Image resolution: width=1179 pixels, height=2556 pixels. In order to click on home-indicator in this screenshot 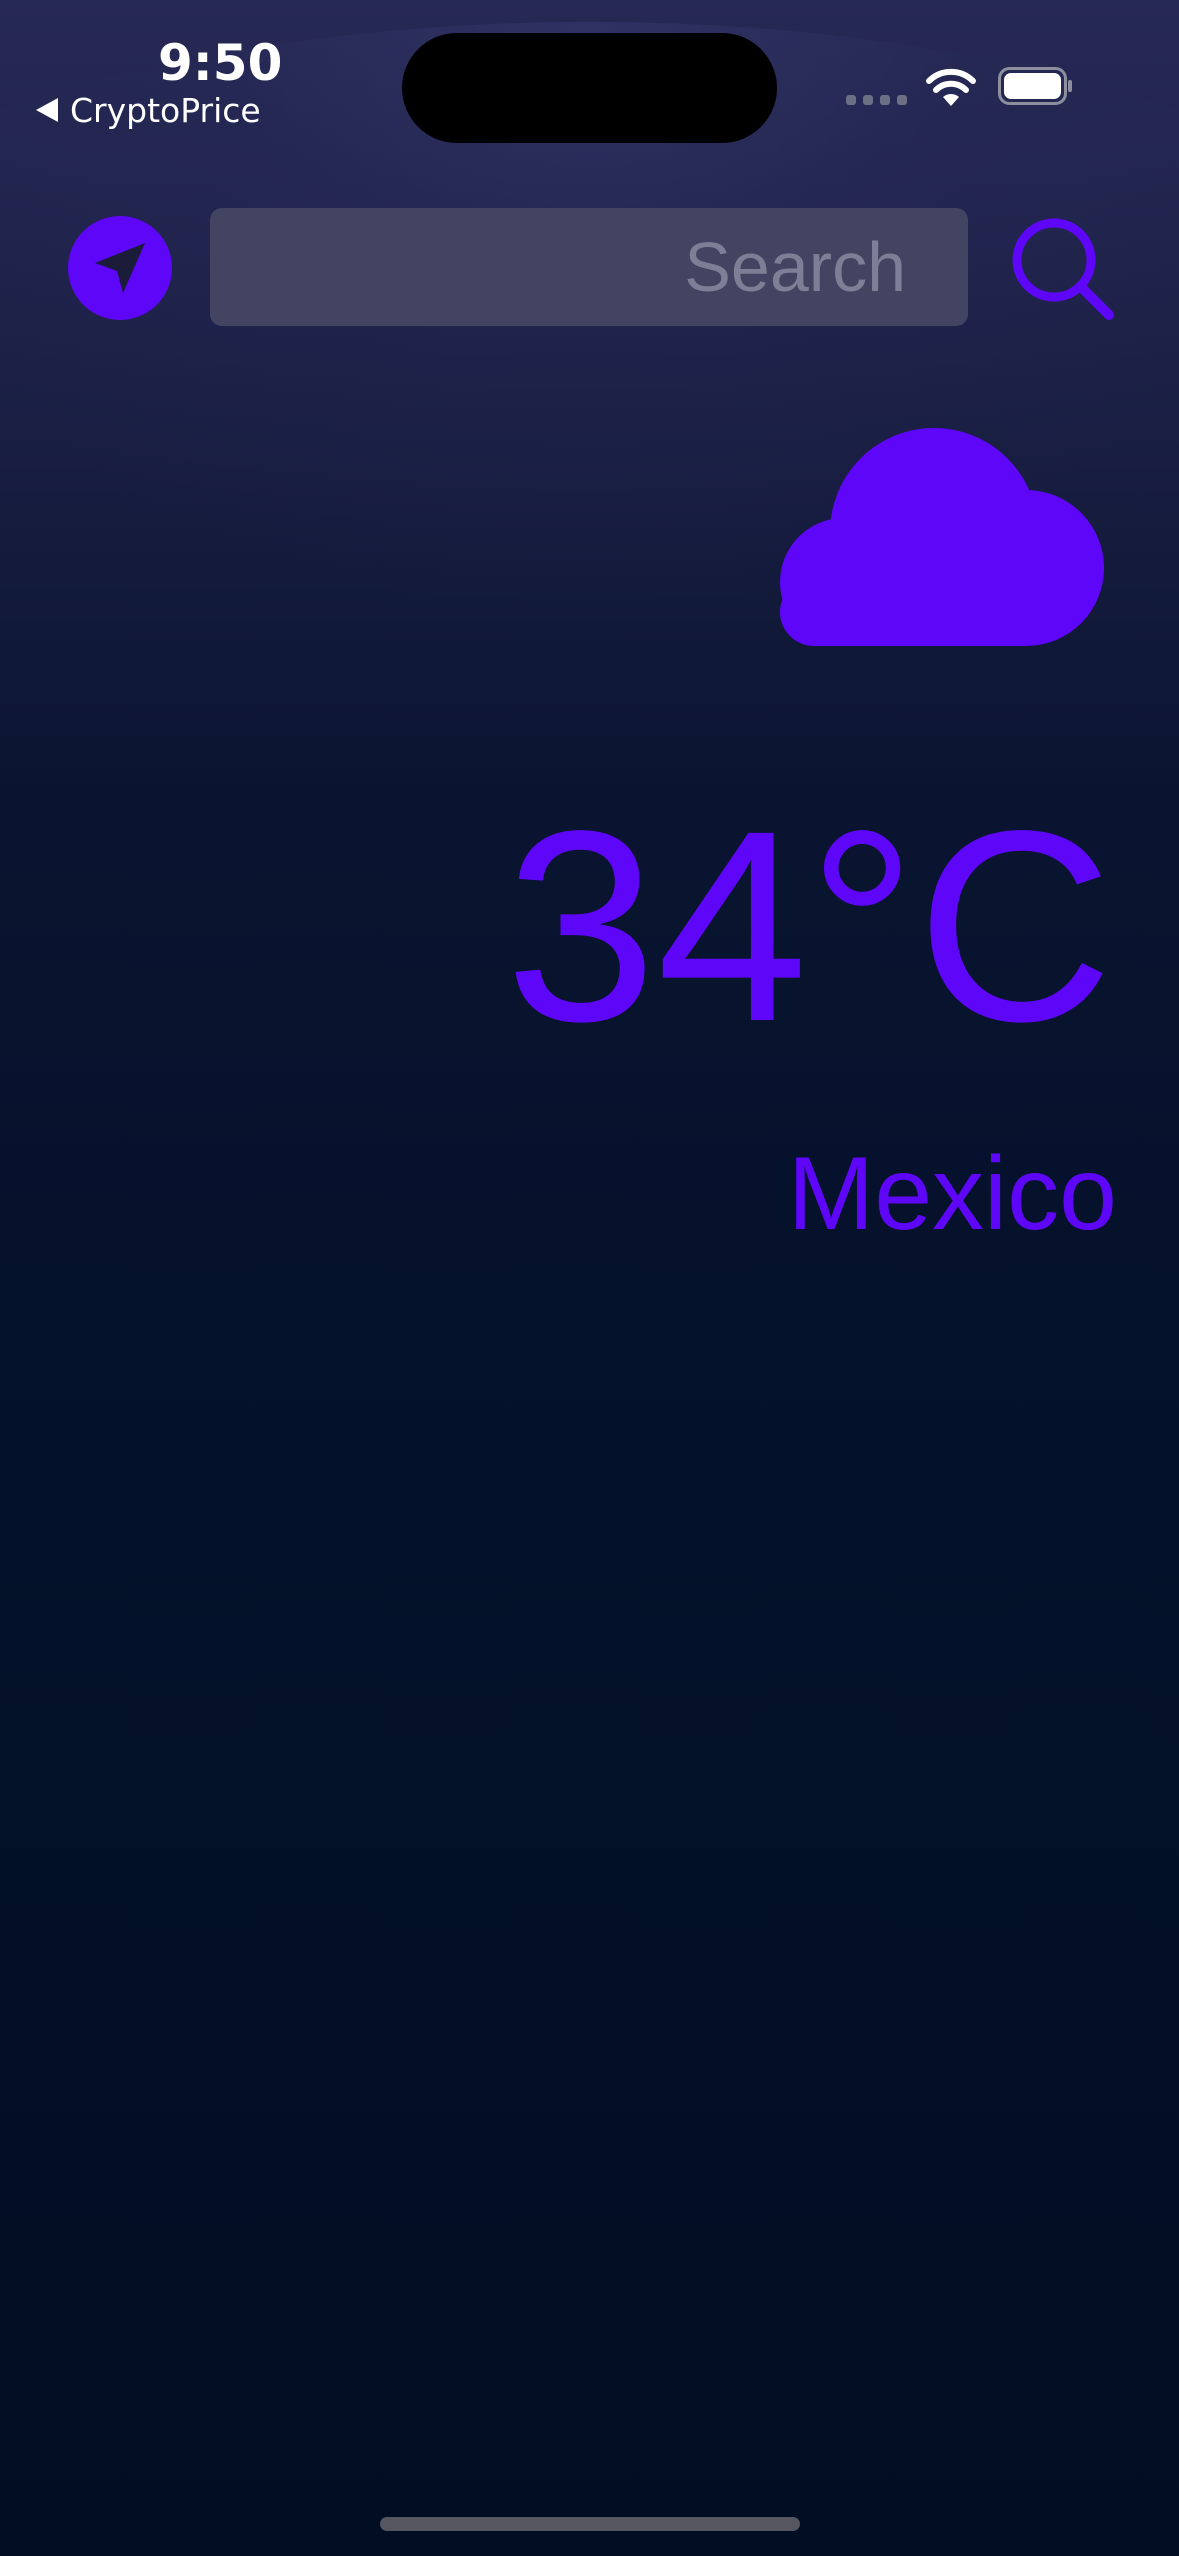, I will do `click(590, 2524)`.